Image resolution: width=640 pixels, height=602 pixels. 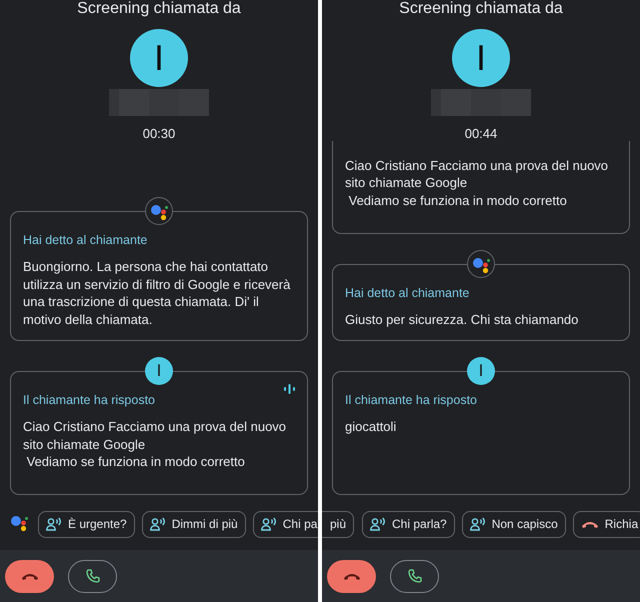 What do you see at coordinates (408, 524) in the screenshot?
I see `quick-reply-chip: Chi parla?` at bounding box center [408, 524].